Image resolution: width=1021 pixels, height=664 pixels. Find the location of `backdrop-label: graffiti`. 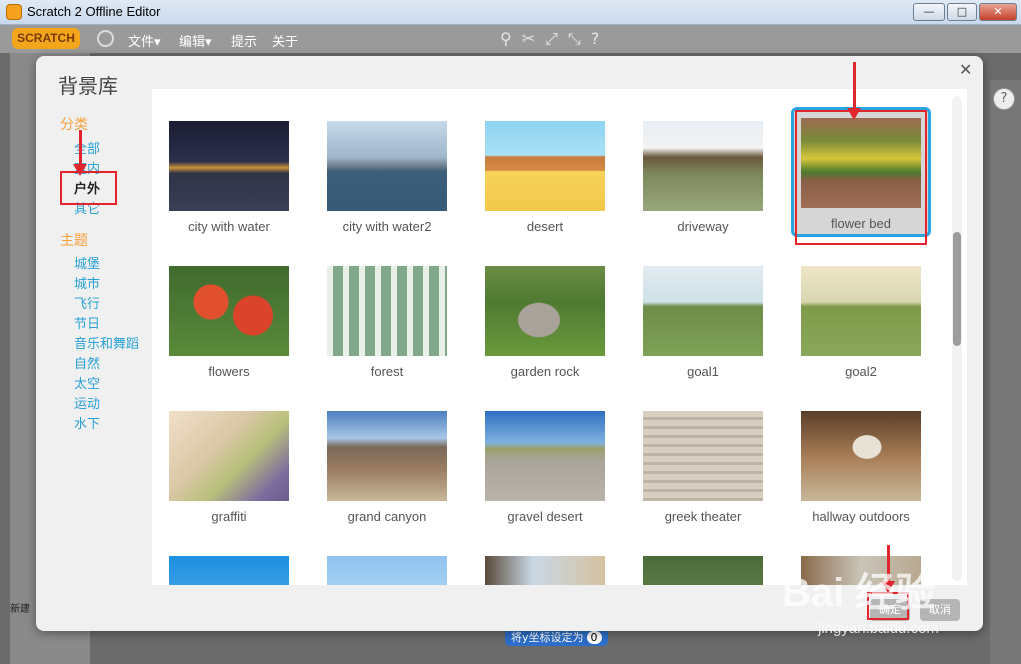

backdrop-label: graffiti is located at coordinates (229, 516).